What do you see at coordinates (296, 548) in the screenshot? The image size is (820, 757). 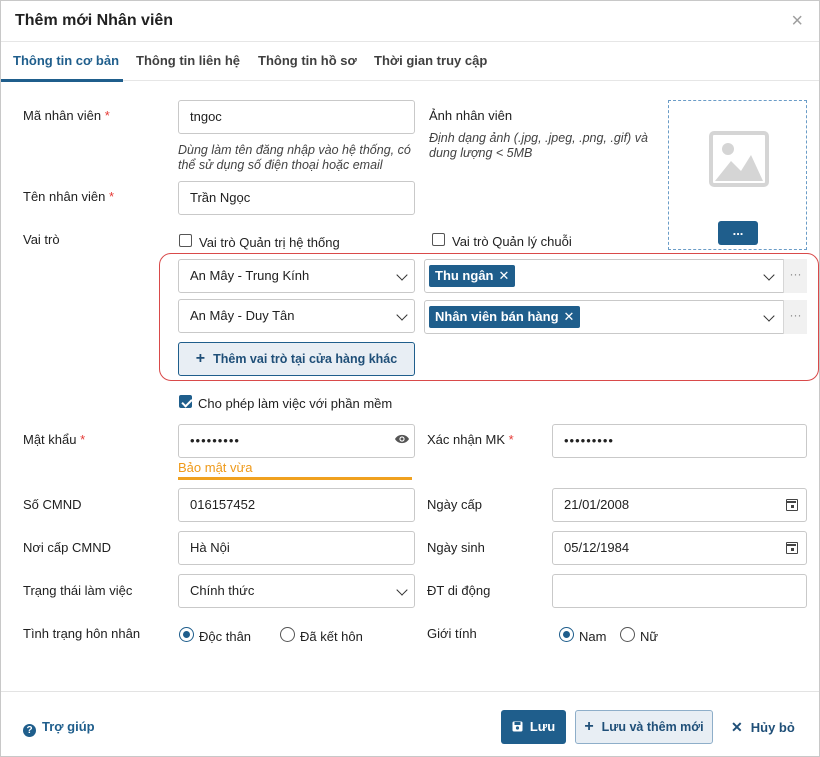 I see `issue-place-input: Hà Nội` at bounding box center [296, 548].